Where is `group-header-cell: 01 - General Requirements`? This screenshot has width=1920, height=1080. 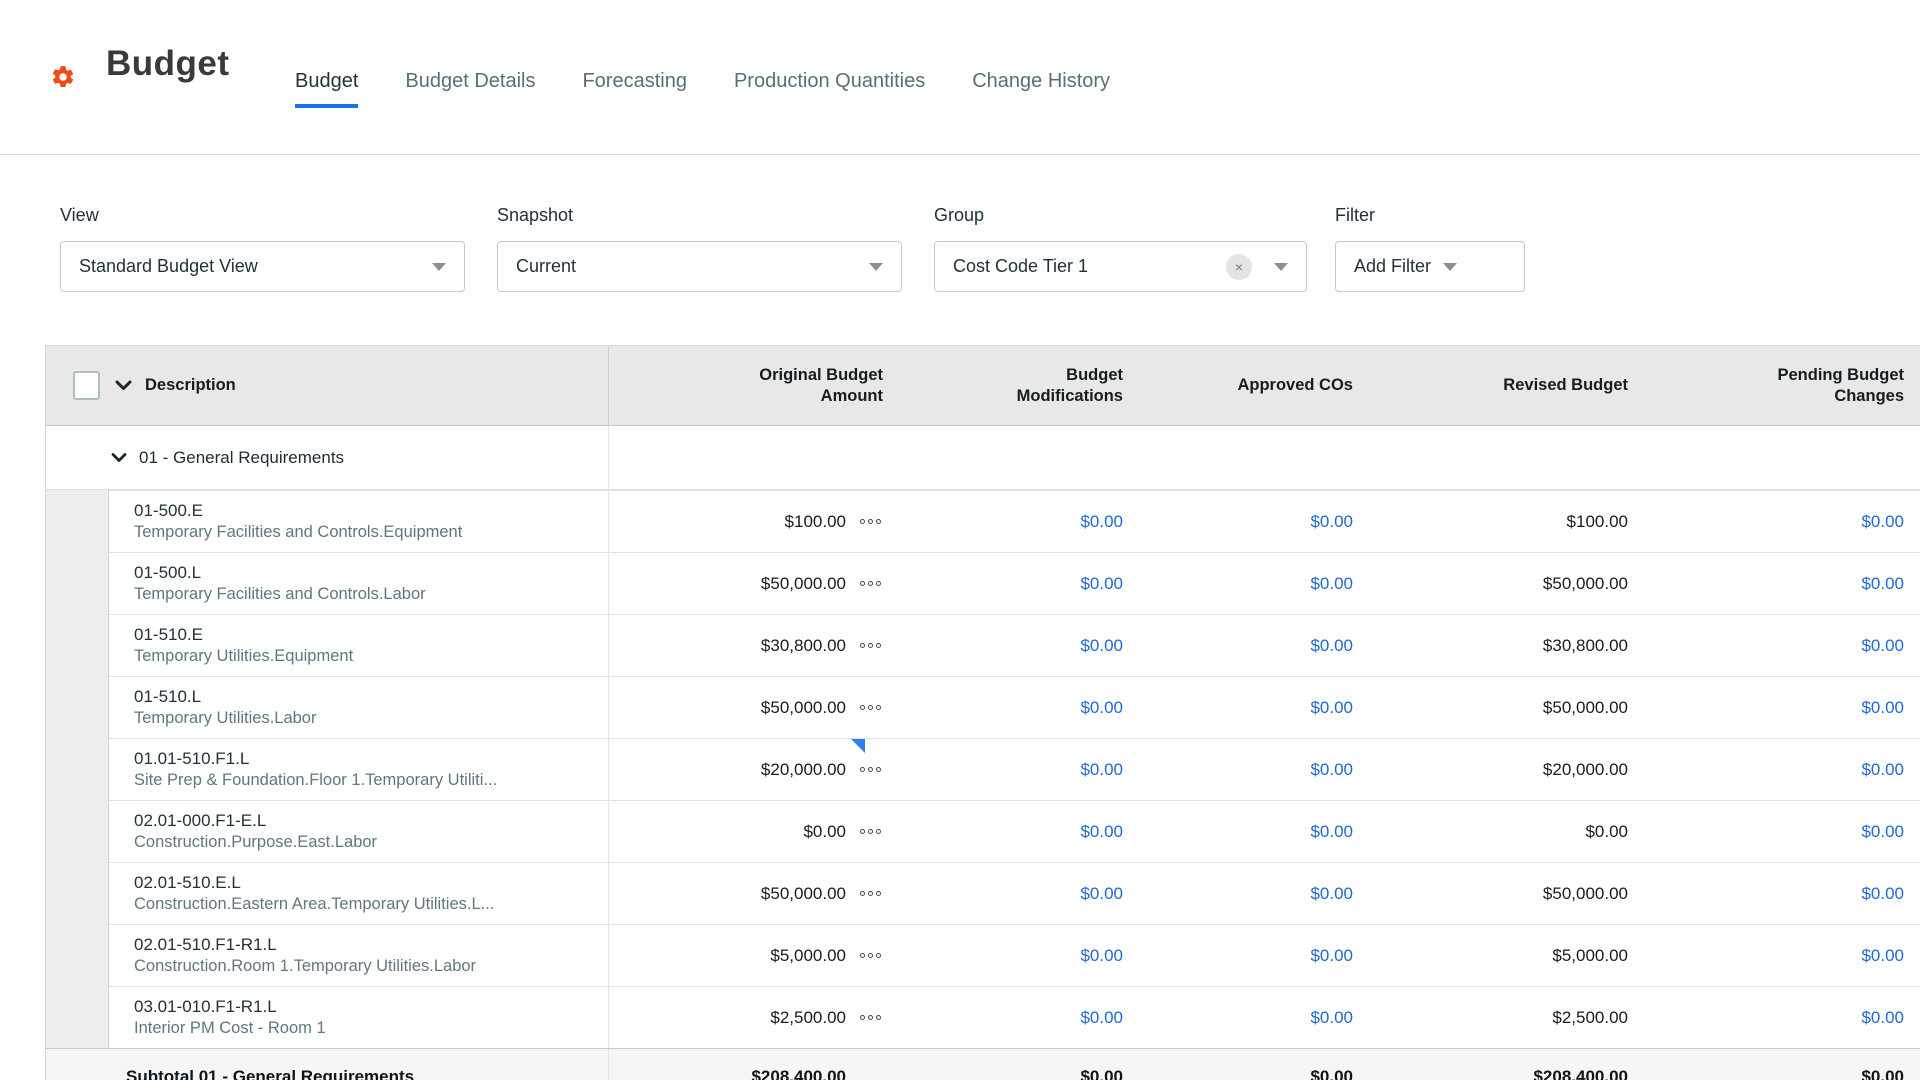 group-header-cell: 01 - General Requirements is located at coordinates (327, 457).